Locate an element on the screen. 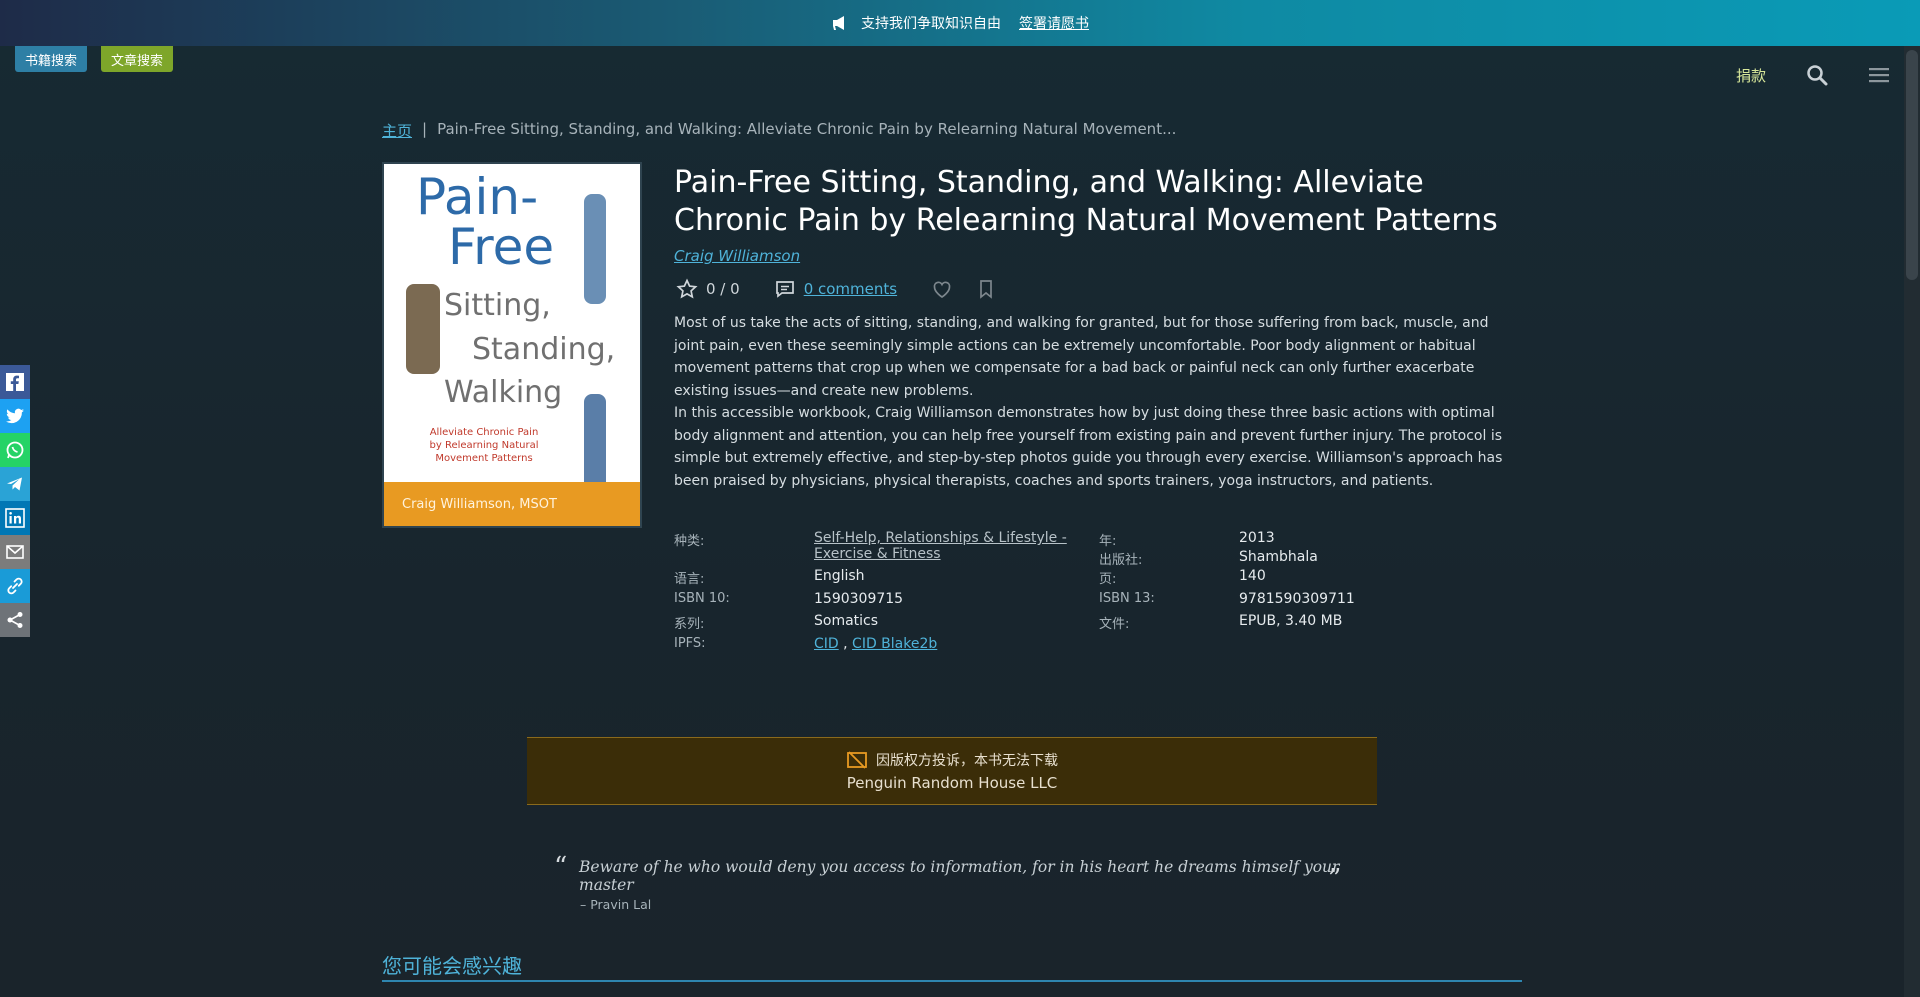 The height and width of the screenshot is (997, 1920). pages-value: 140 is located at coordinates (1252, 576).